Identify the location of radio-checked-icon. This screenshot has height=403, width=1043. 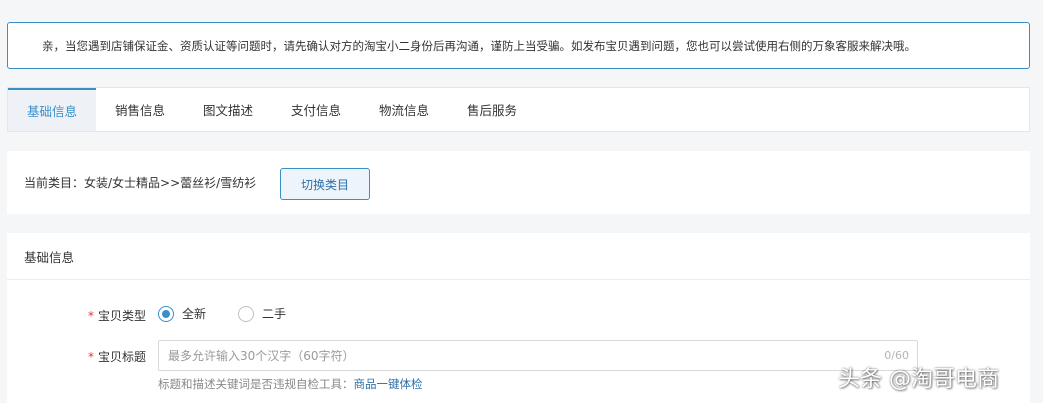
(166, 313).